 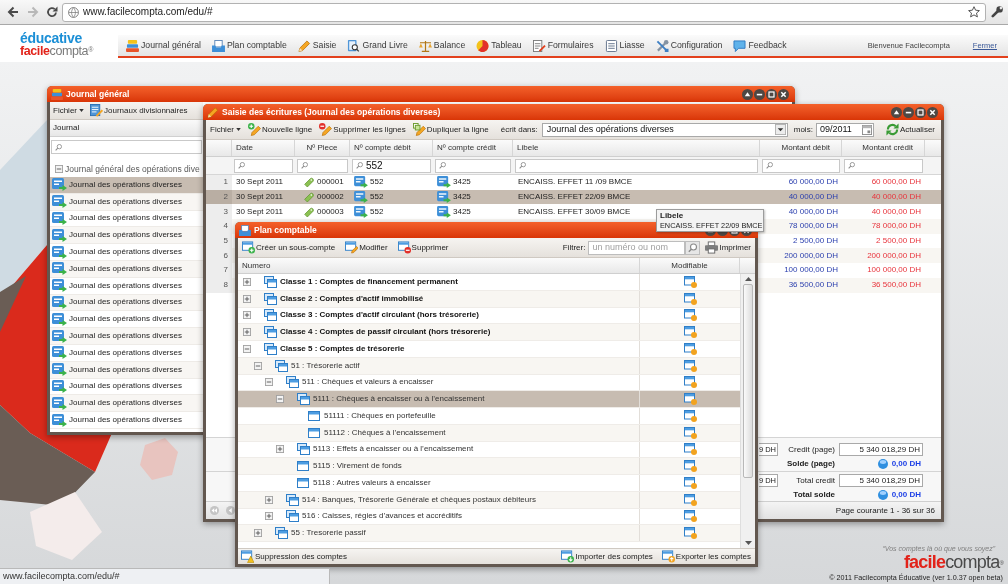 What do you see at coordinates (748, 381) in the screenshot?
I see `scrollbar-thumb` at bounding box center [748, 381].